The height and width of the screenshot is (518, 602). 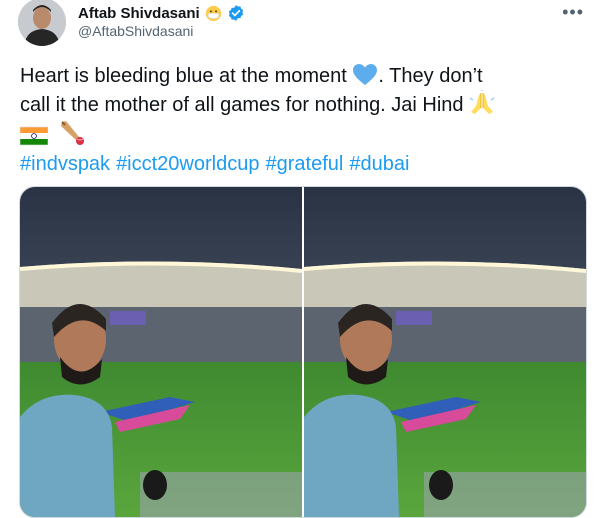 I want to click on hashtag-line: #indvspak #icct20worldcup #grateful #dubai, so click(x=305, y=164).